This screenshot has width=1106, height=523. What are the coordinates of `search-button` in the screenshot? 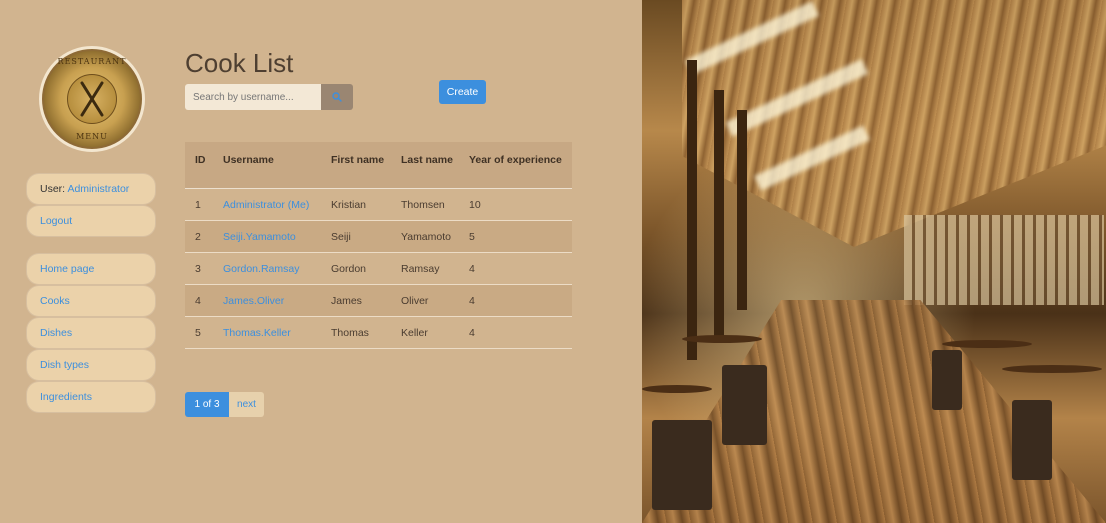 It's located at (337, 97).